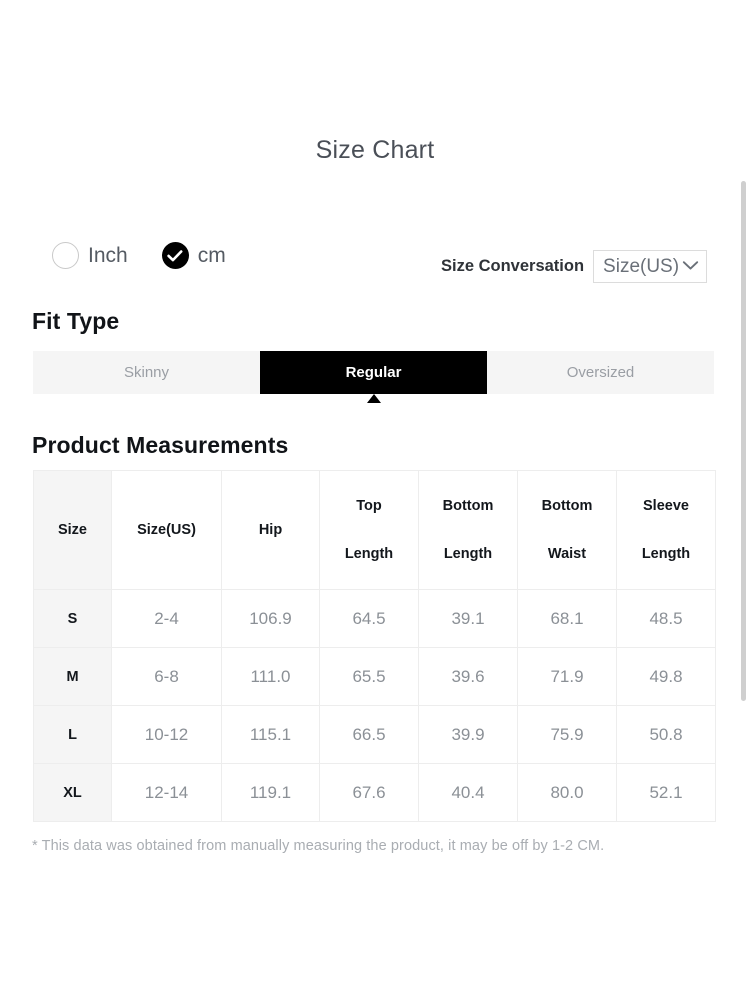  Describe the element at coordinates (468, 505) in the screenshot. I see `column-header-bottom-length-line1: Bottom` at that location.